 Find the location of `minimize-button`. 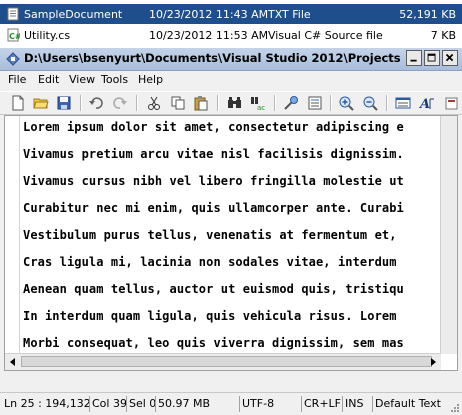

minimize-button is located at coordinates (414, 58).